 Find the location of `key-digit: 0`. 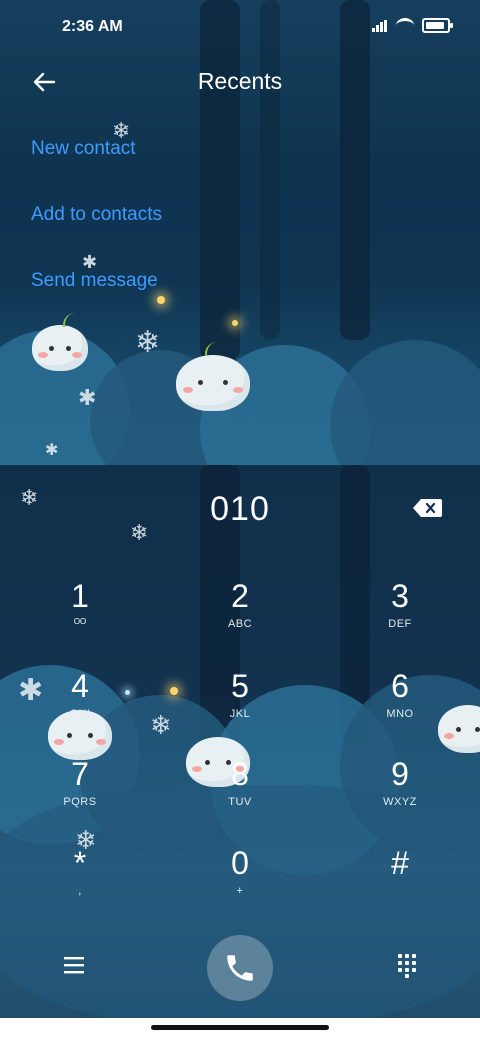

key-digit: 0 is located at coordinates (240, 863).